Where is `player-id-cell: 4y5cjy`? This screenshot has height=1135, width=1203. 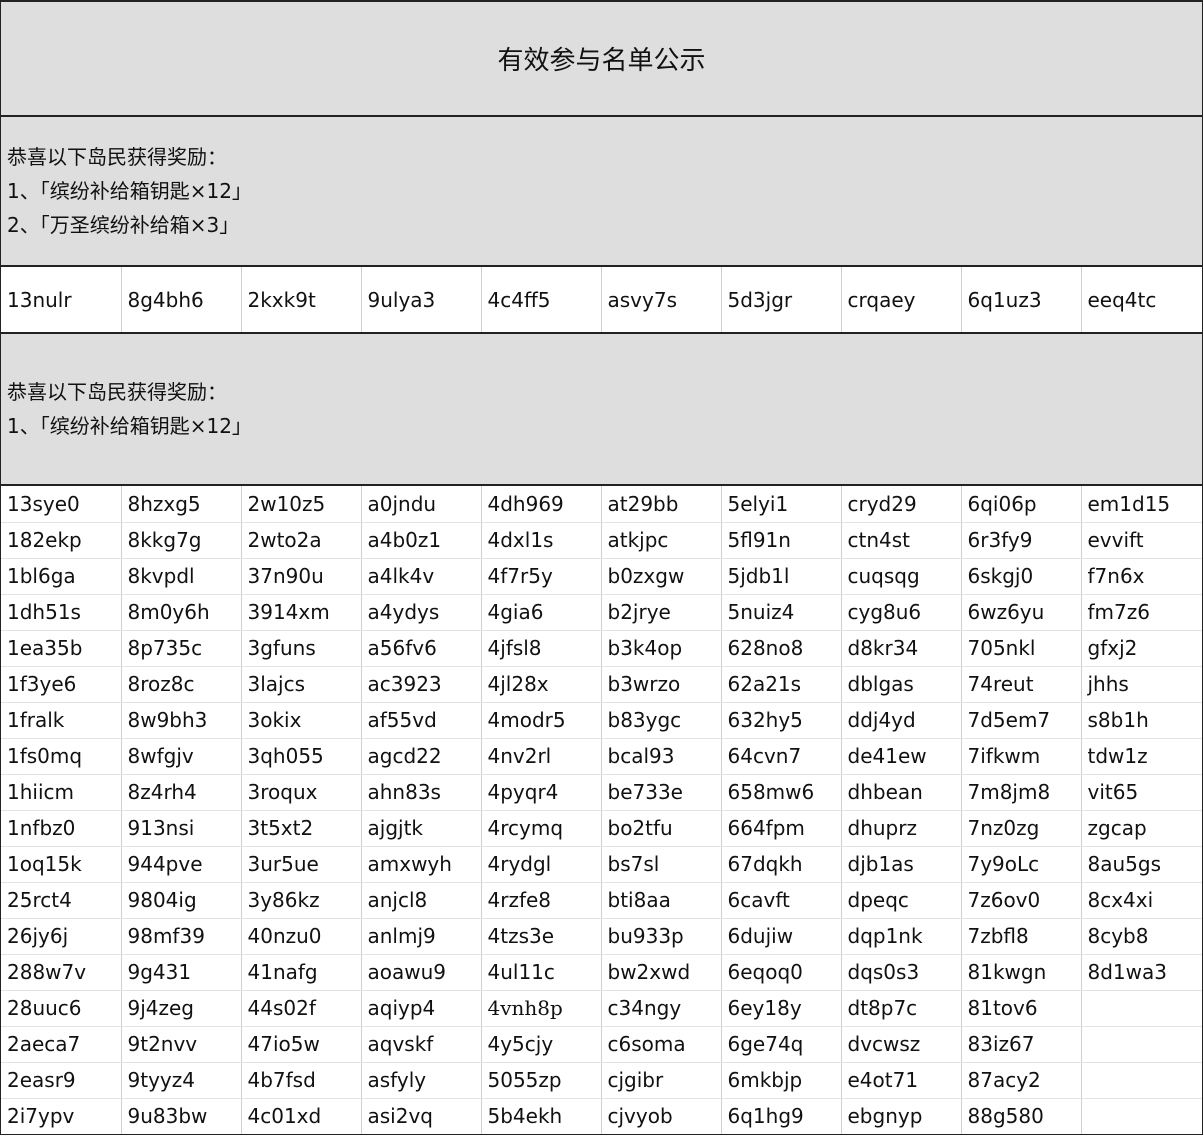 player-id-cell: 4y5cjy is located at coordinates (540, 1044).